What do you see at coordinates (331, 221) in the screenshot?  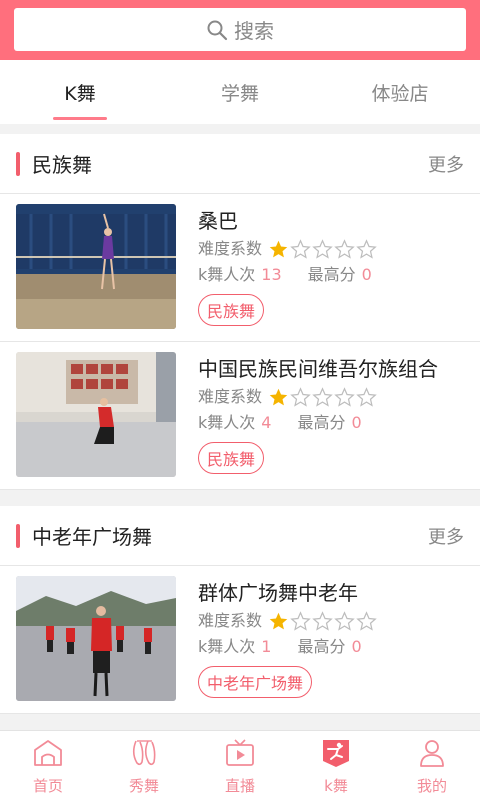 I see `video-title: 桑巴` at bounding box center [331, 221].